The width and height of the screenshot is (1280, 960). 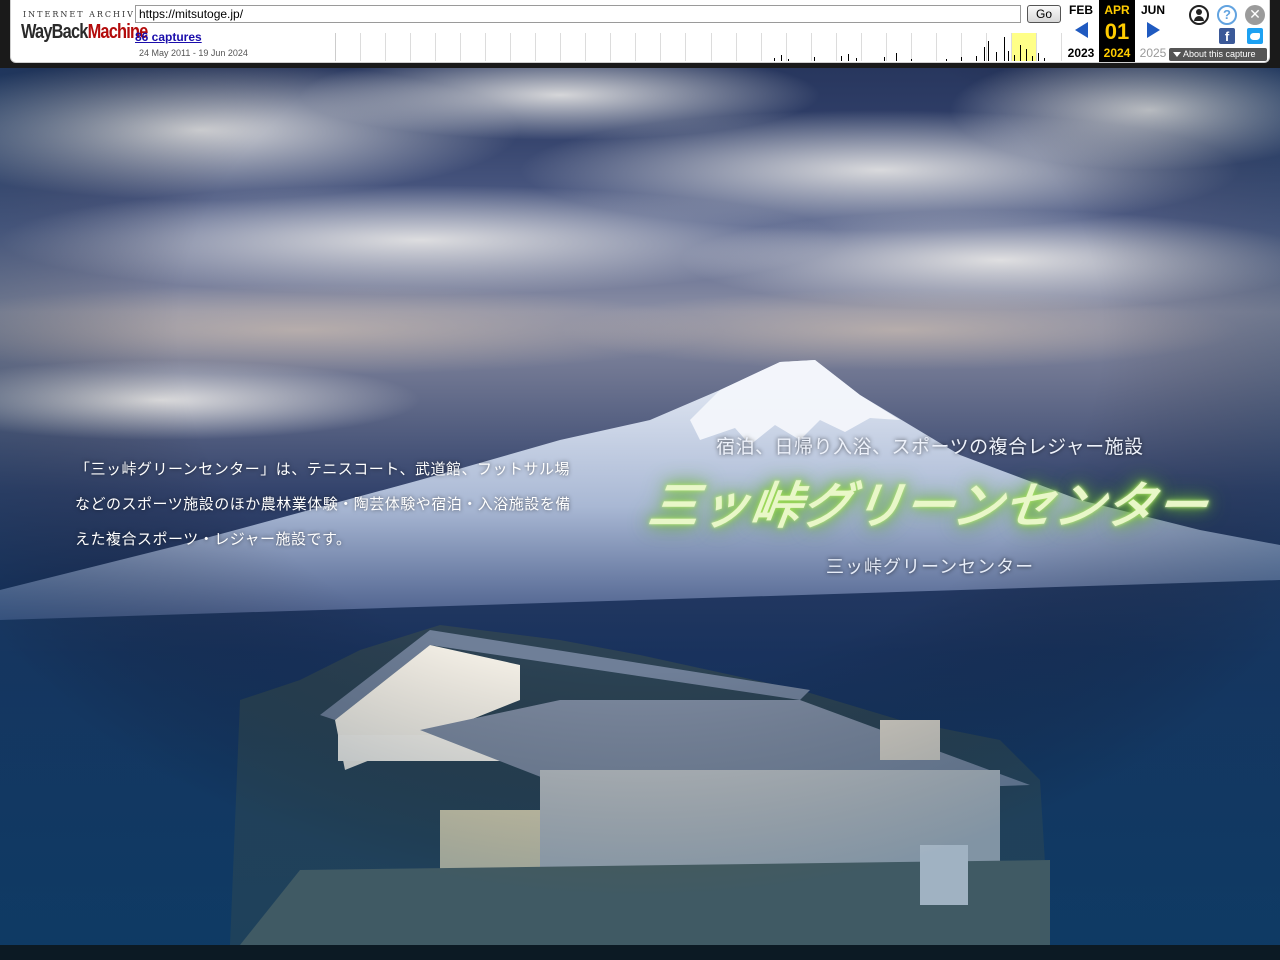 I want to click on wayback-logo-wayback: WayBack, so click(x=54, y=32).